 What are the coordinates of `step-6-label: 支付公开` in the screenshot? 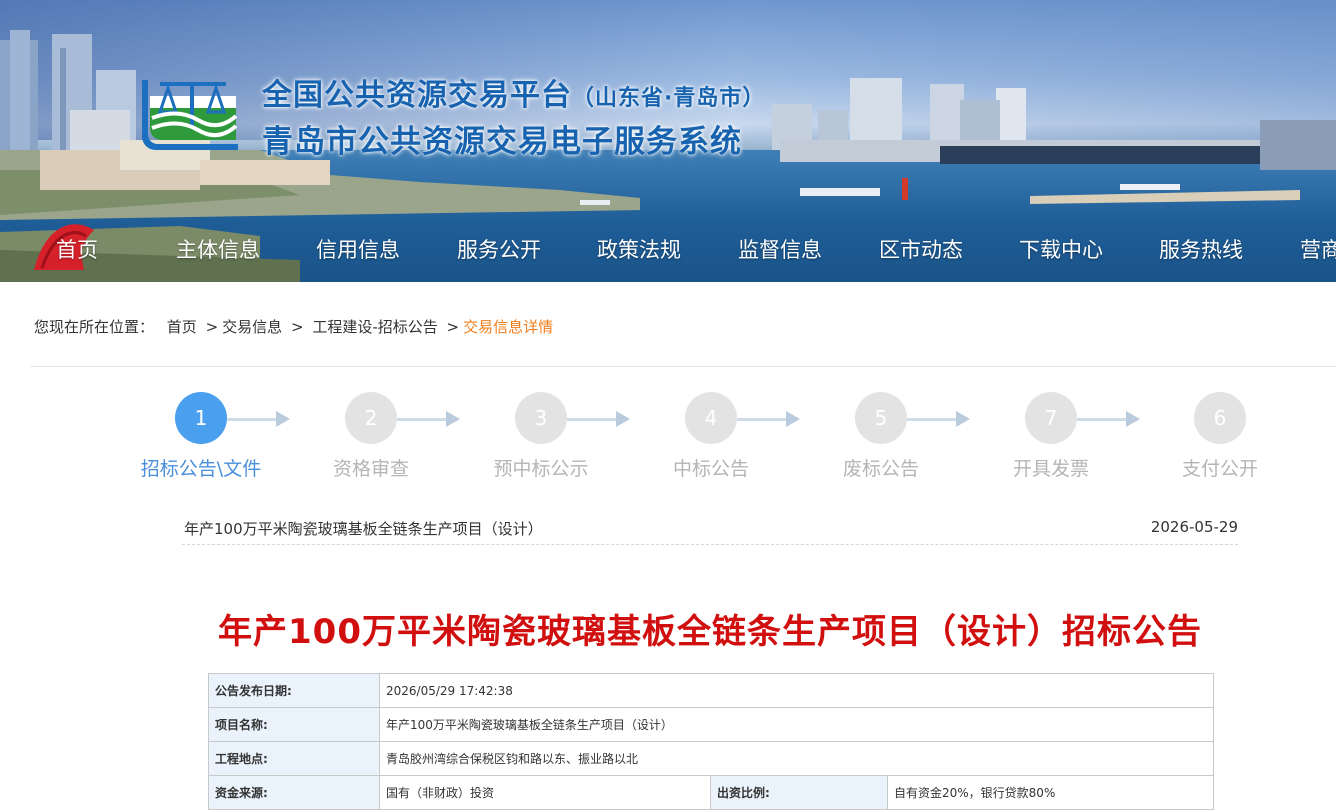 It's located at (1220, 467).